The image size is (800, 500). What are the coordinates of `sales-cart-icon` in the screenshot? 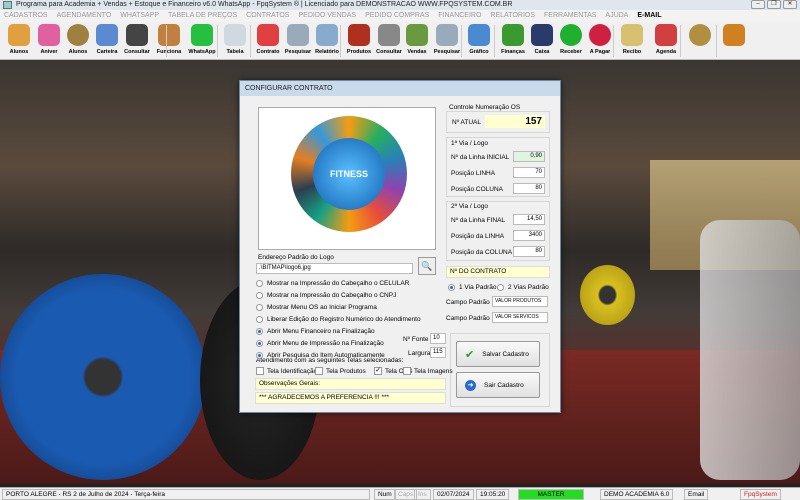 It's located at (417, 35).